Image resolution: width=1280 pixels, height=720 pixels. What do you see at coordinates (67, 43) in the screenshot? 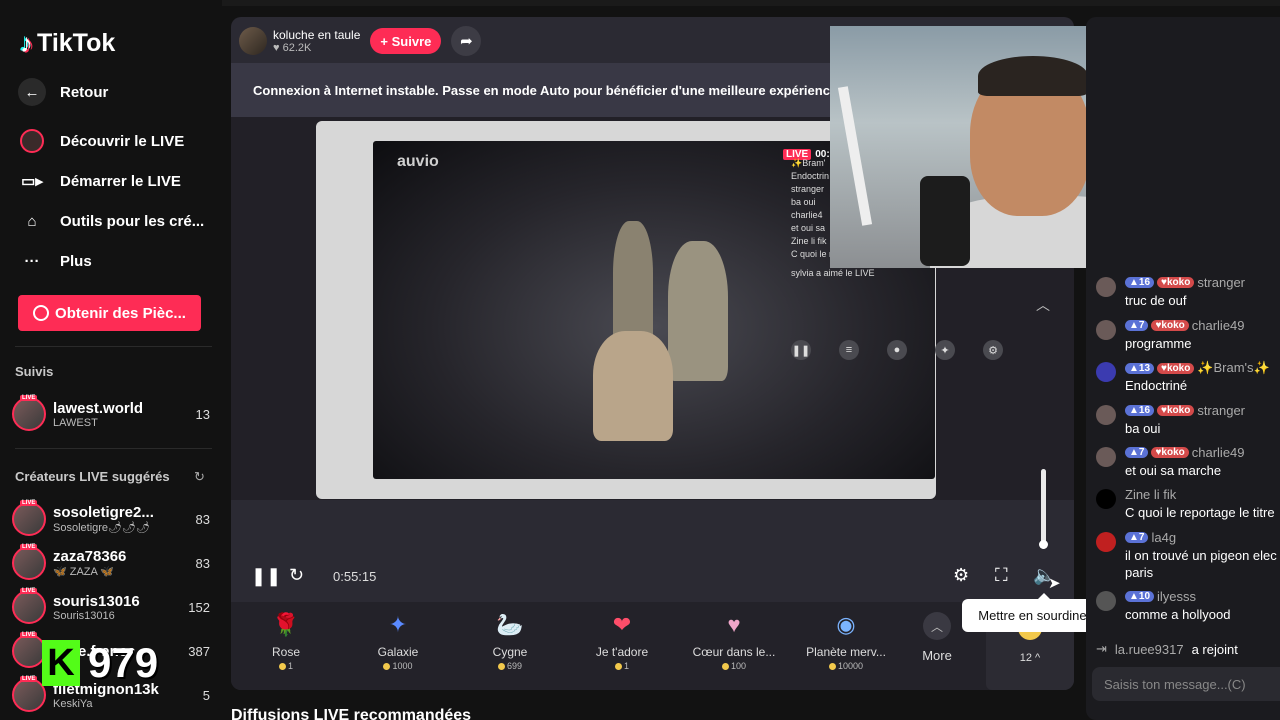
I see `tiktok-logo: ♪ TikTok` at bounding box center [67, 43].